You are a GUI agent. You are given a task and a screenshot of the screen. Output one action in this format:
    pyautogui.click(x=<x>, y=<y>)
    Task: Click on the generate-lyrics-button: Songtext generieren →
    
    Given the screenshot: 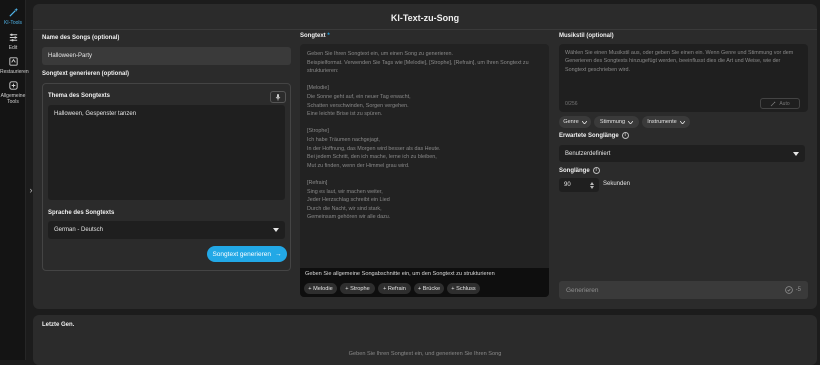 What is the action you would take?
    pyautogui.click(x=247, y=254)
    